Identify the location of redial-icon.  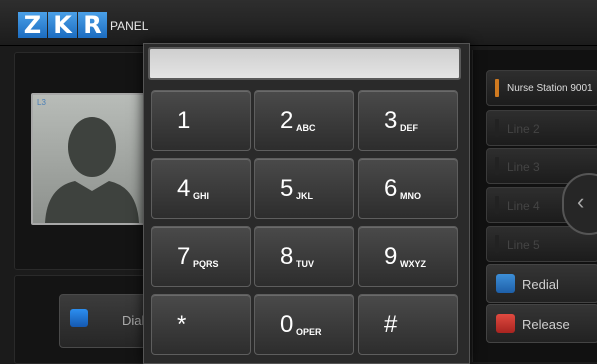
(505, 283).